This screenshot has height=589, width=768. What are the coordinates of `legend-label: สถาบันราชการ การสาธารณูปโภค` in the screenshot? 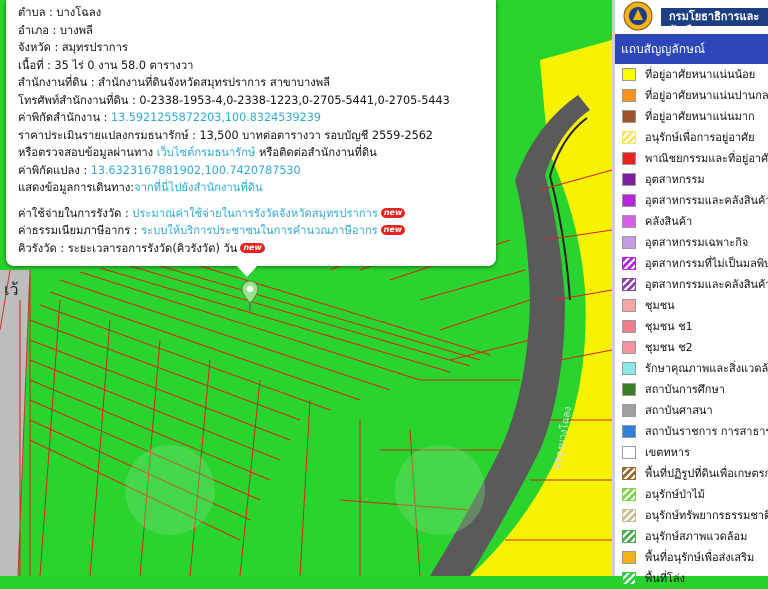 It's located at (706, 431).